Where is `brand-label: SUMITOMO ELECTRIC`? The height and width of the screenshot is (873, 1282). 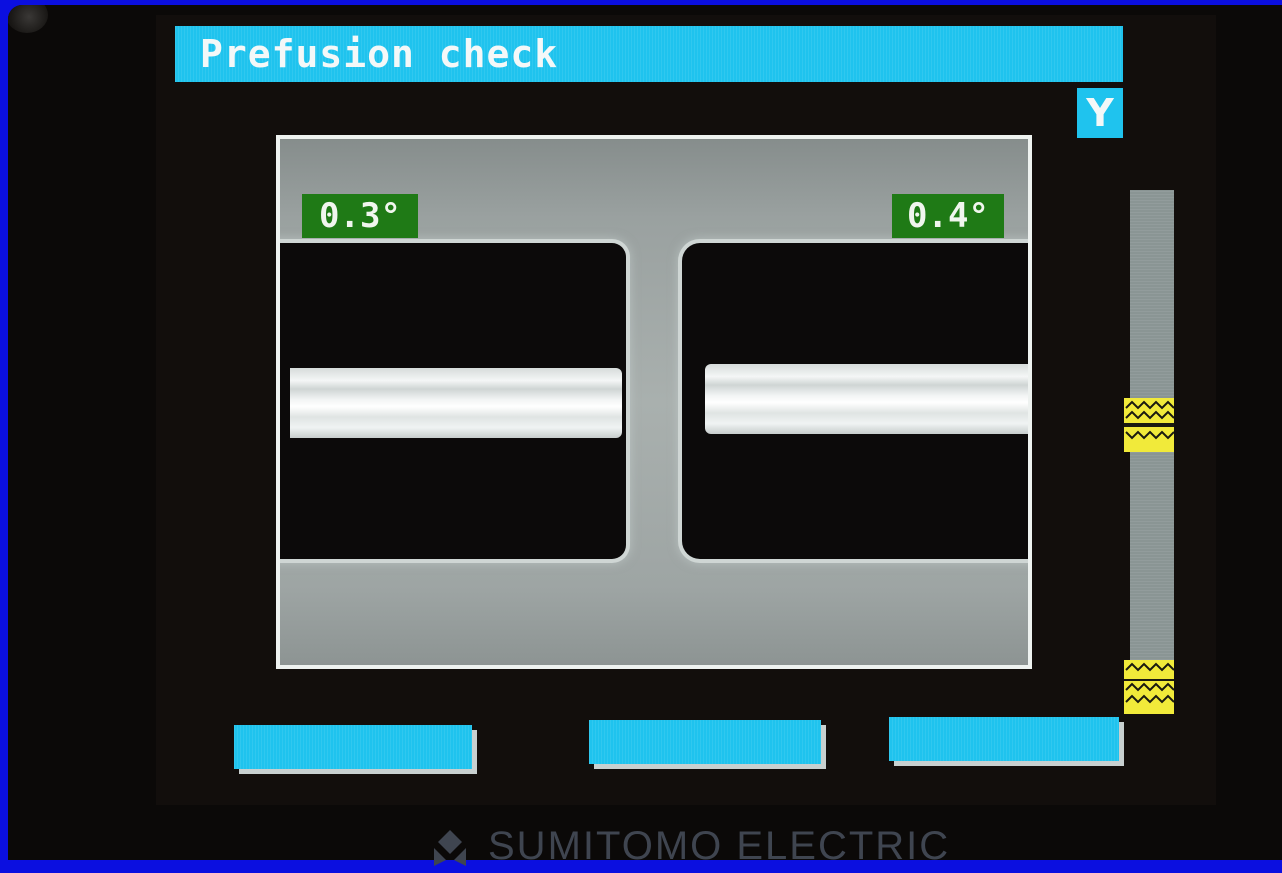
brand-label: SUMITOMO ELECTRIC is located at coordinates (690, 846).